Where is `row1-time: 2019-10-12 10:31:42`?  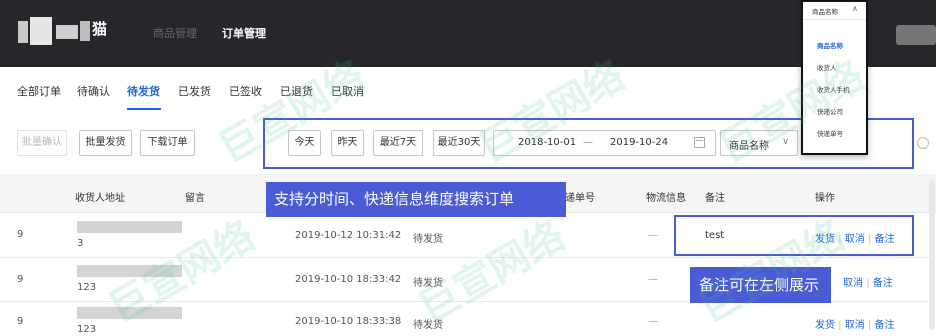 row1-time: 2019-10-12 10:31:42 is located at coordinates (348, 235).